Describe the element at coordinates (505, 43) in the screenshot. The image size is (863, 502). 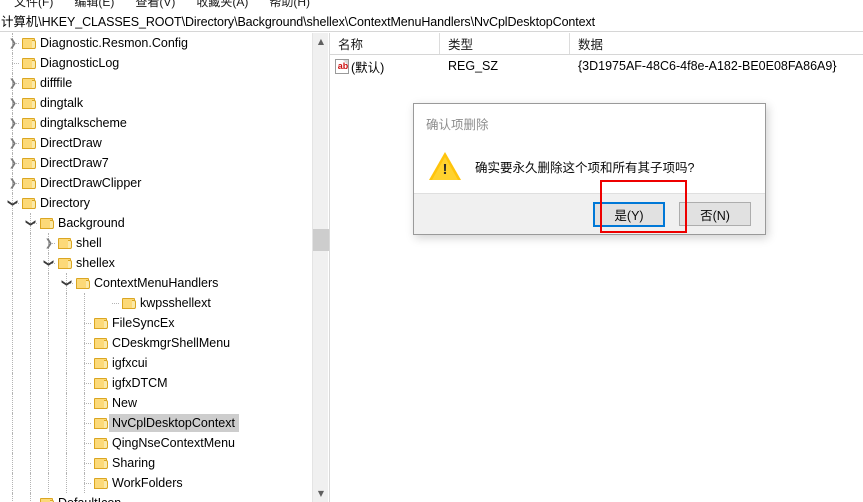
I see `column-header-type: 类型` at that location.